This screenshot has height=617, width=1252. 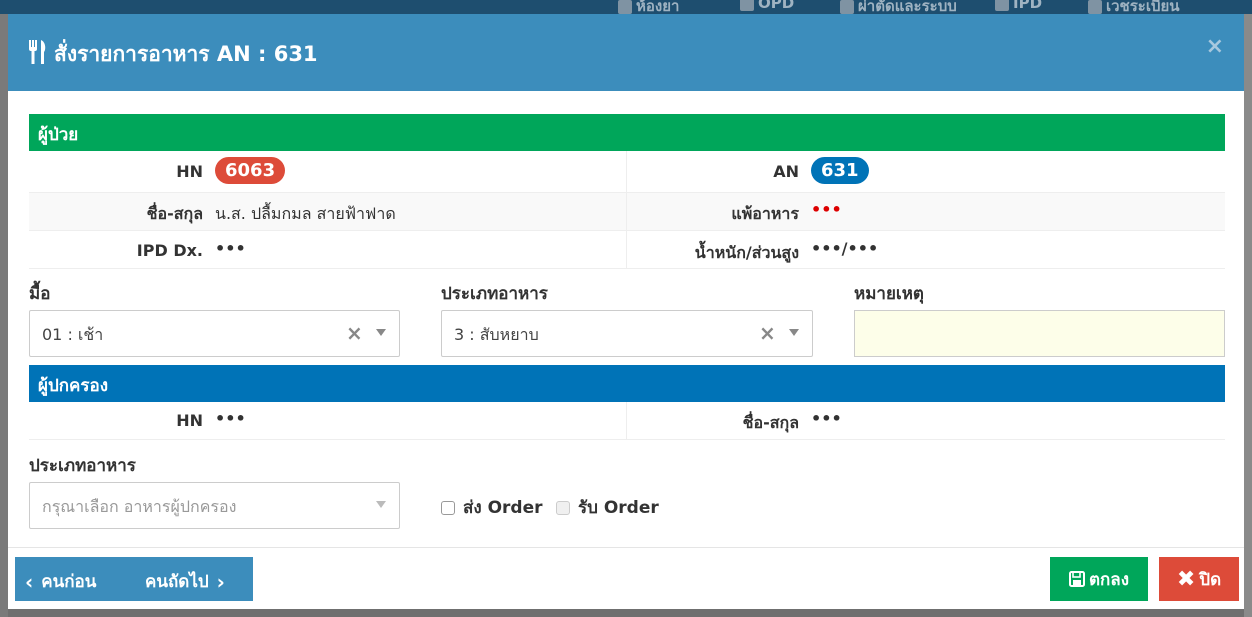 I want to click on meal-clear-icon: ×, so click(x=354, y=333).